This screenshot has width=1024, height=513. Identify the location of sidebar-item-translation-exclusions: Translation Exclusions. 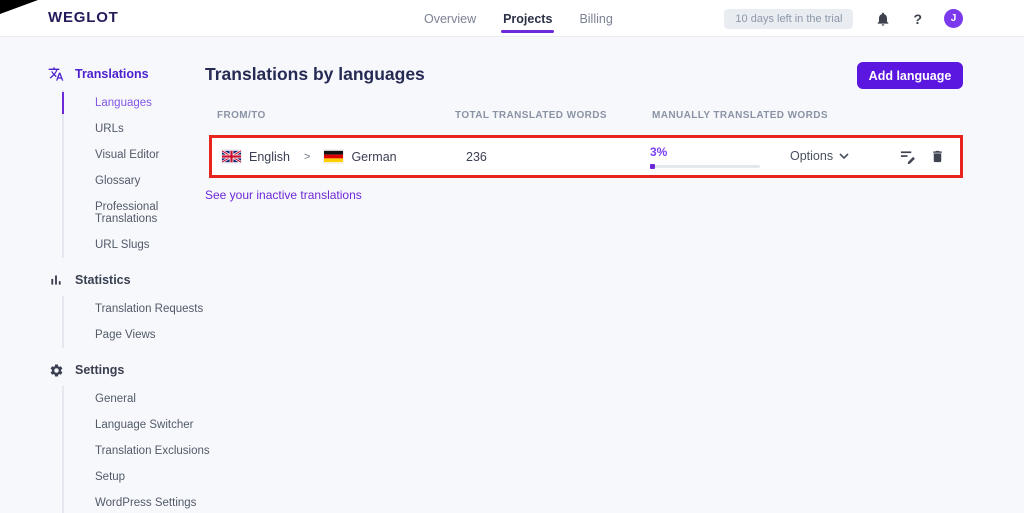
(138, 451).